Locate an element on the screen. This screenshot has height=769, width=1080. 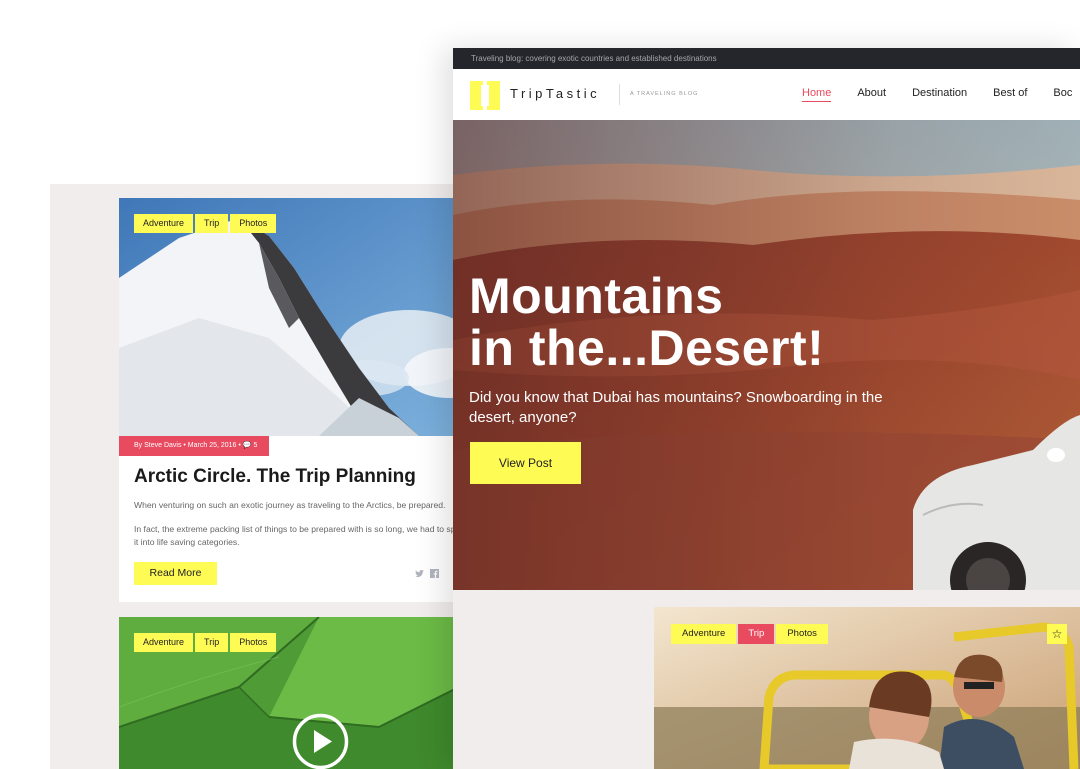
post-meta: By Steve Davis • March 25, 2016 • 💬 5 is located at coordinates (194, 446).